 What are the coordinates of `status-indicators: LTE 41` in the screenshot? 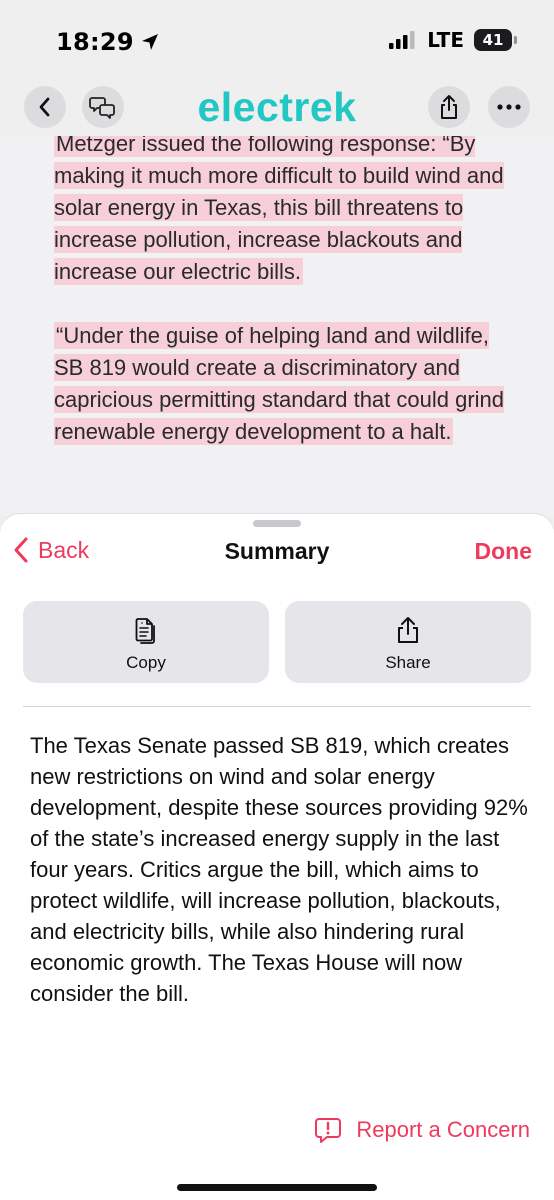 It's located at (453, 40).